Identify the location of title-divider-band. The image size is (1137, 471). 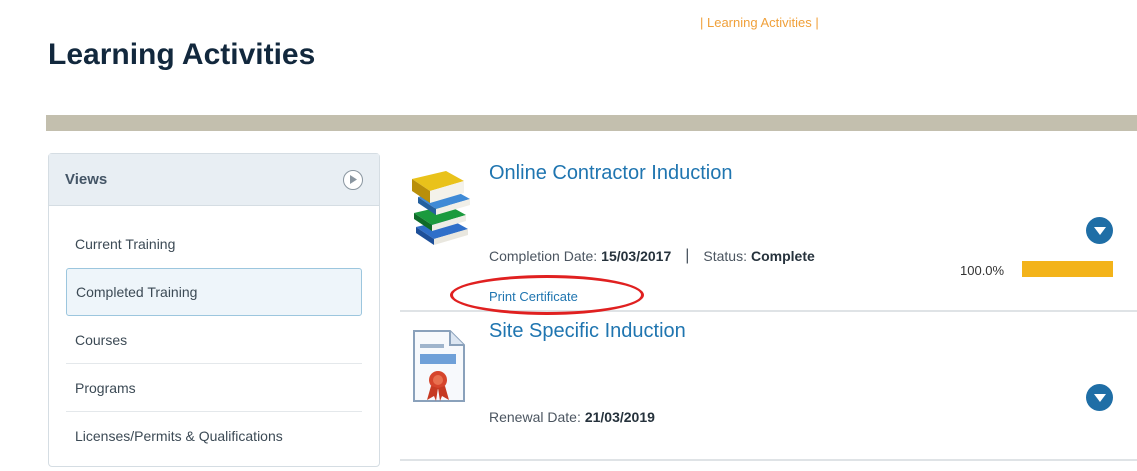
(591, 123).